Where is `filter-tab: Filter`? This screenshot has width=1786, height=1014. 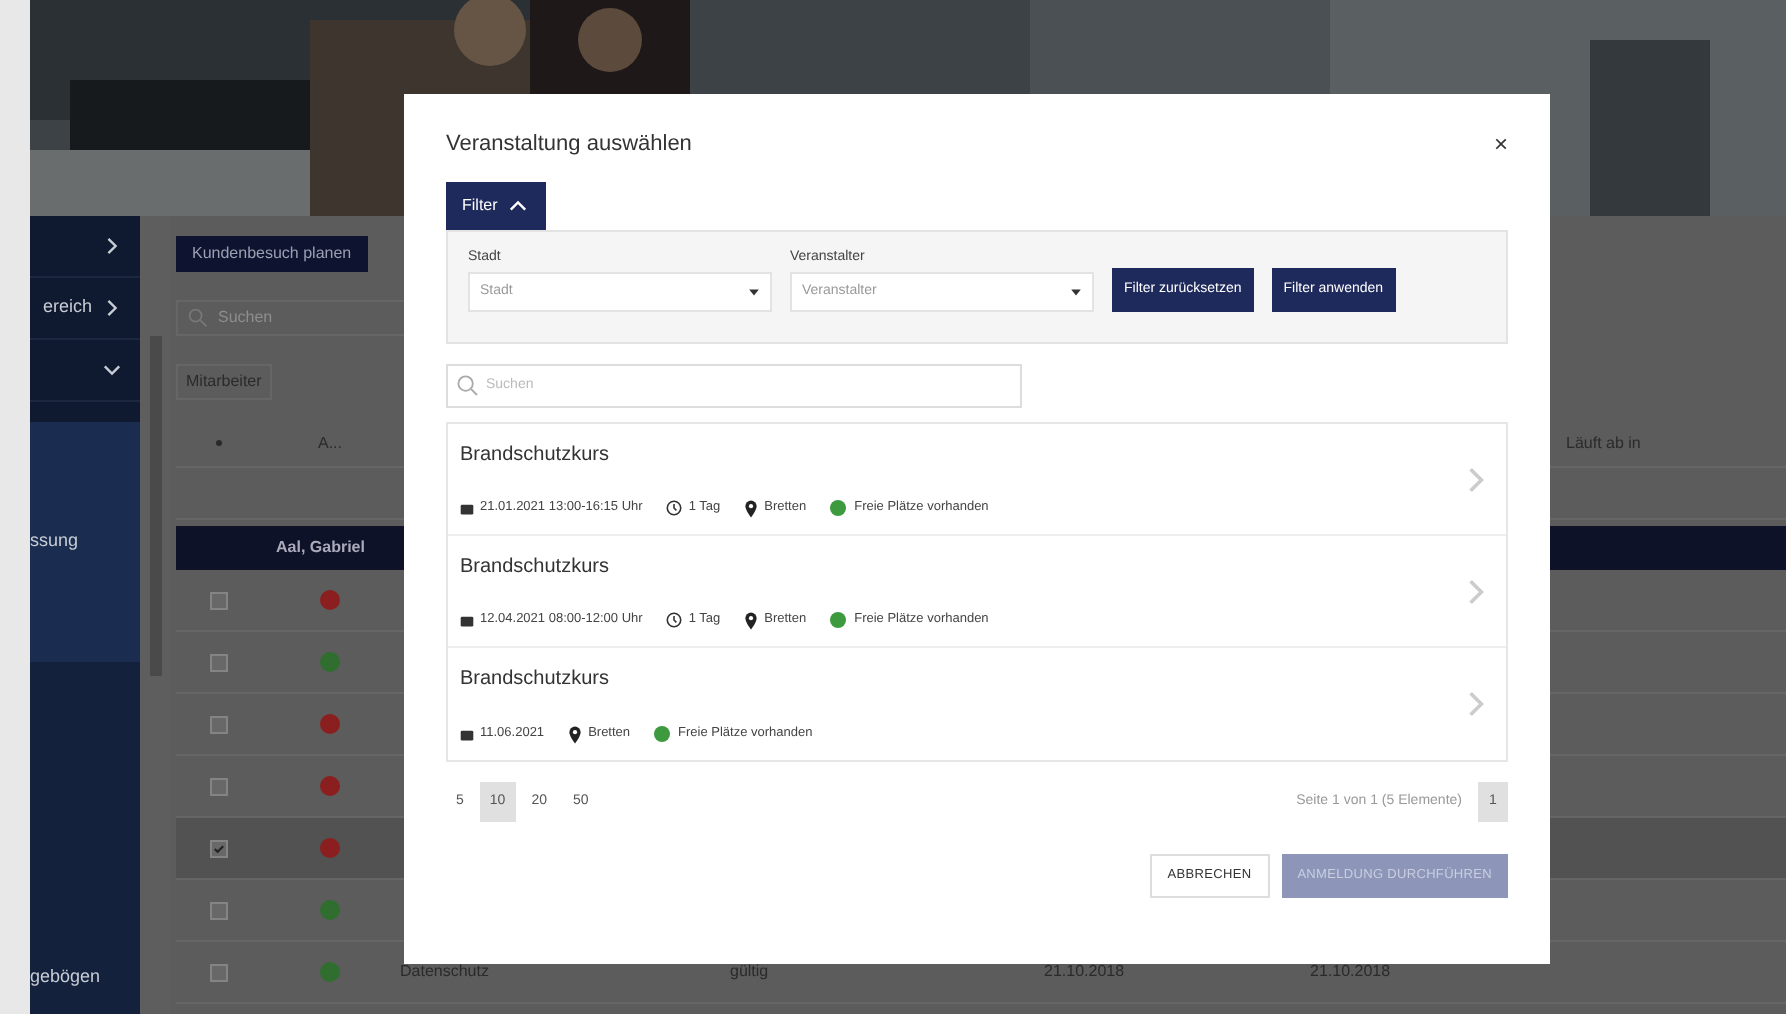 filter-tab: Filter is located at coordinates (496, 206).